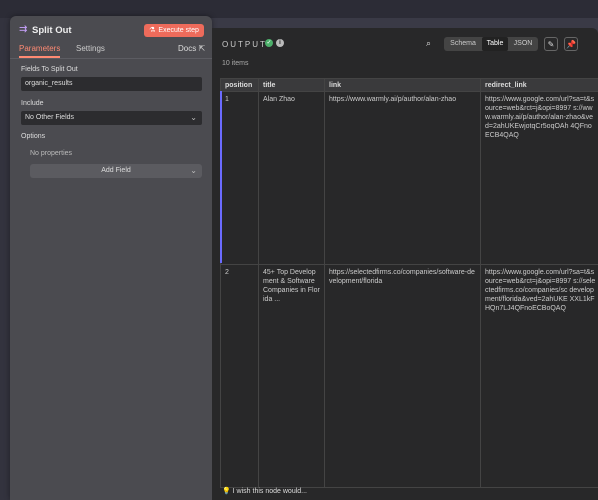 The width and height of the screenshot is (598, 500). I want to click on cell-position: 1, so click(239, 178).